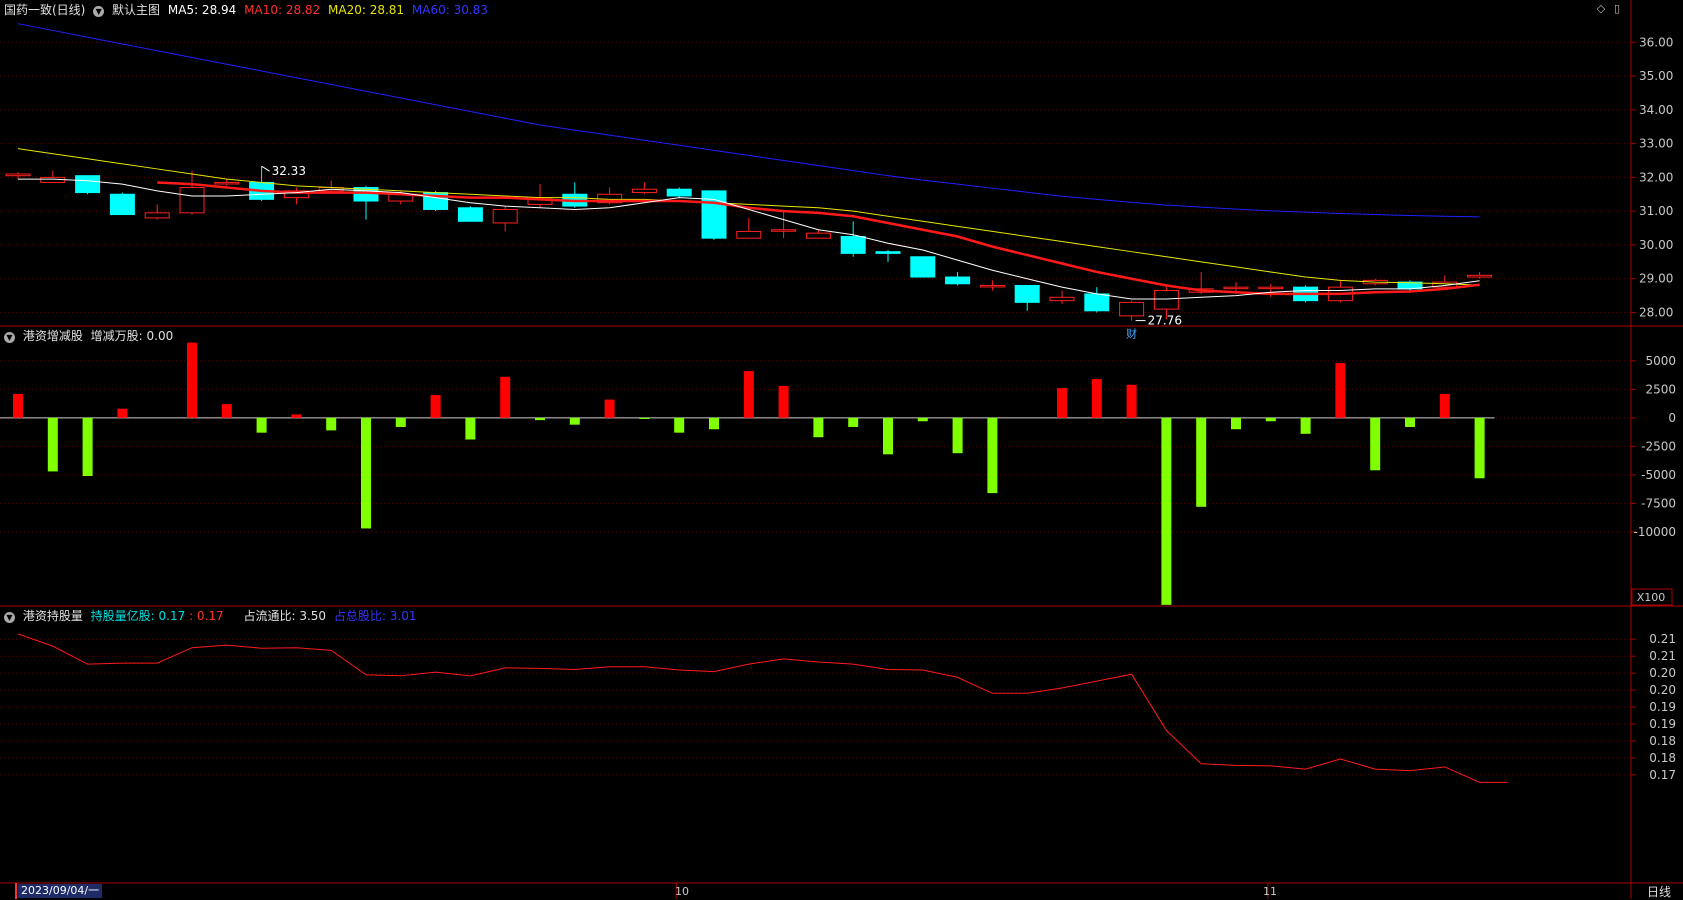  I want to click on main-ytick-label: 30.00, so click(1656, 245).